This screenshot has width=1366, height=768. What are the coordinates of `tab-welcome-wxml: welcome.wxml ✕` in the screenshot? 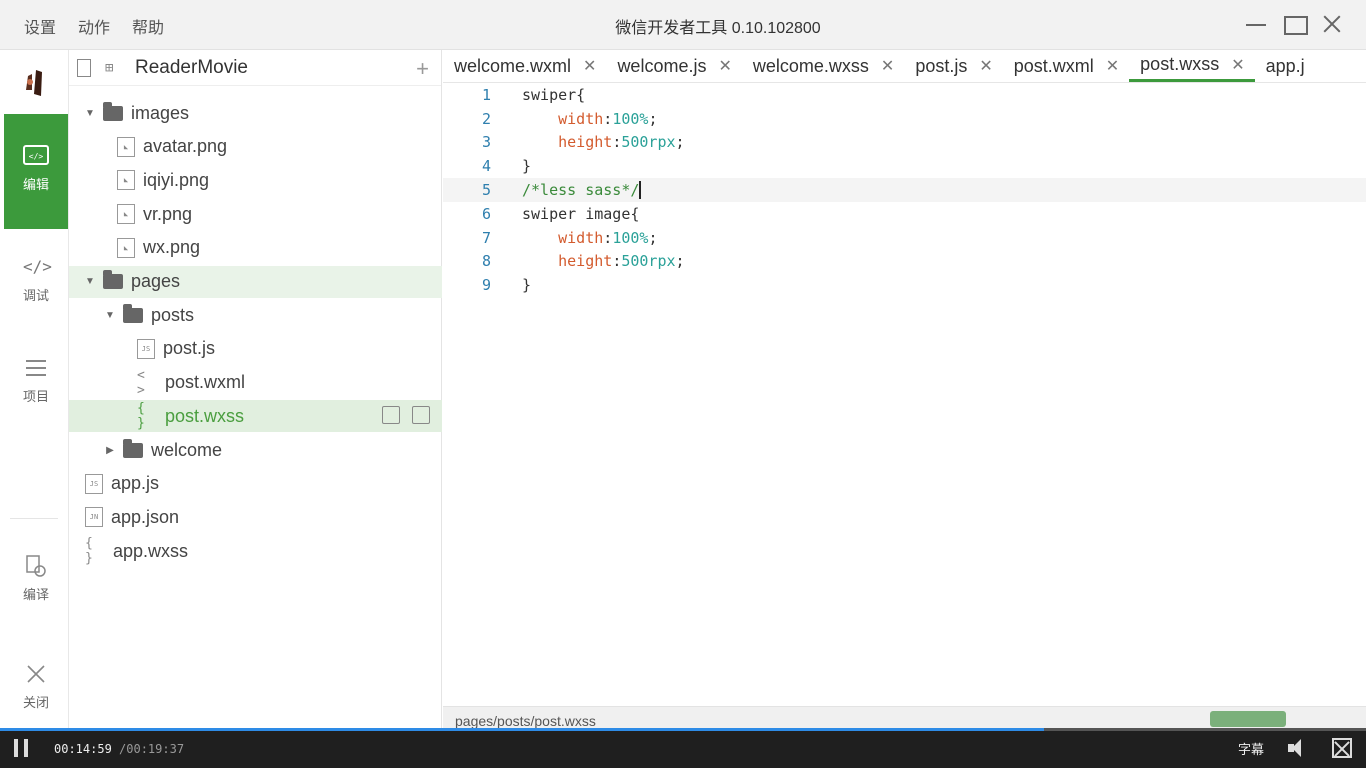 It's located at (524, 66).